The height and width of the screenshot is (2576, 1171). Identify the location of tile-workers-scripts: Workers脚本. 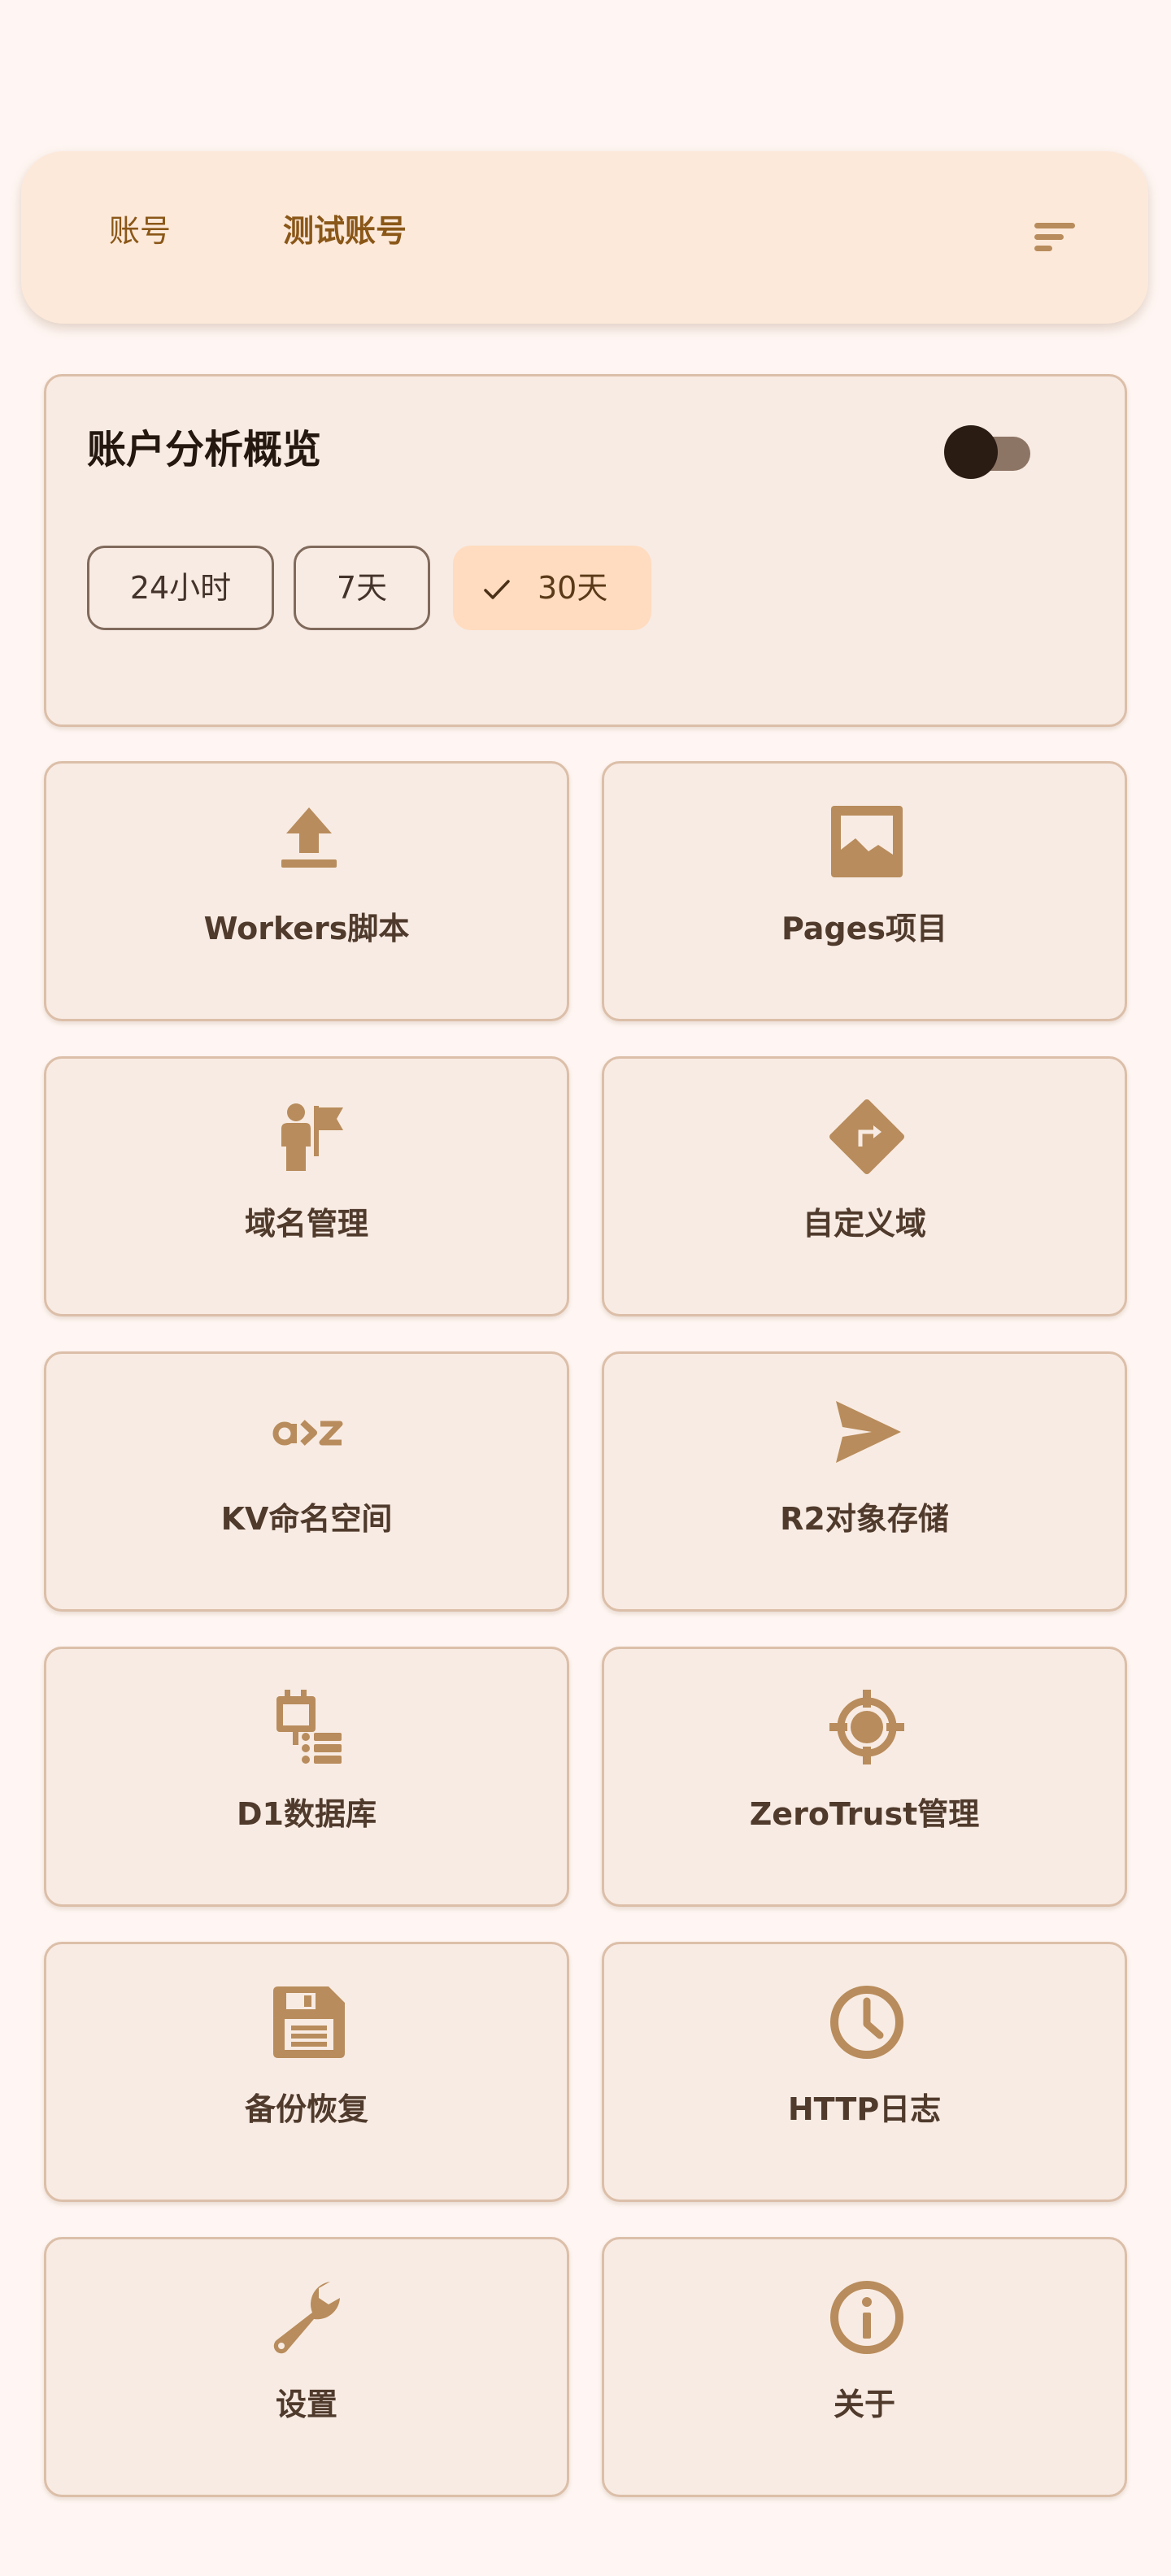
(306, 891).